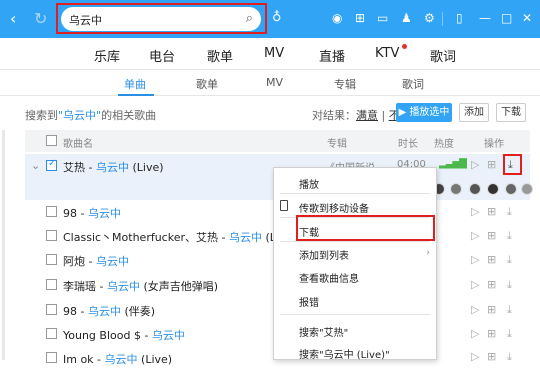  I want to click on highlight-box-download-menu, so click(365, 228).